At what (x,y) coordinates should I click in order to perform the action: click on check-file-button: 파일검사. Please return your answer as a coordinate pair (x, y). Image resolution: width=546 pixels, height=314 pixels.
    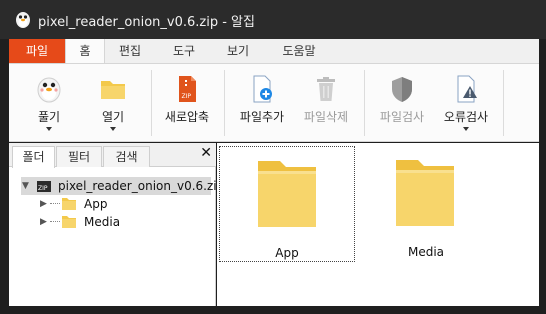
    Looking at the image, I should click on (402, 105).